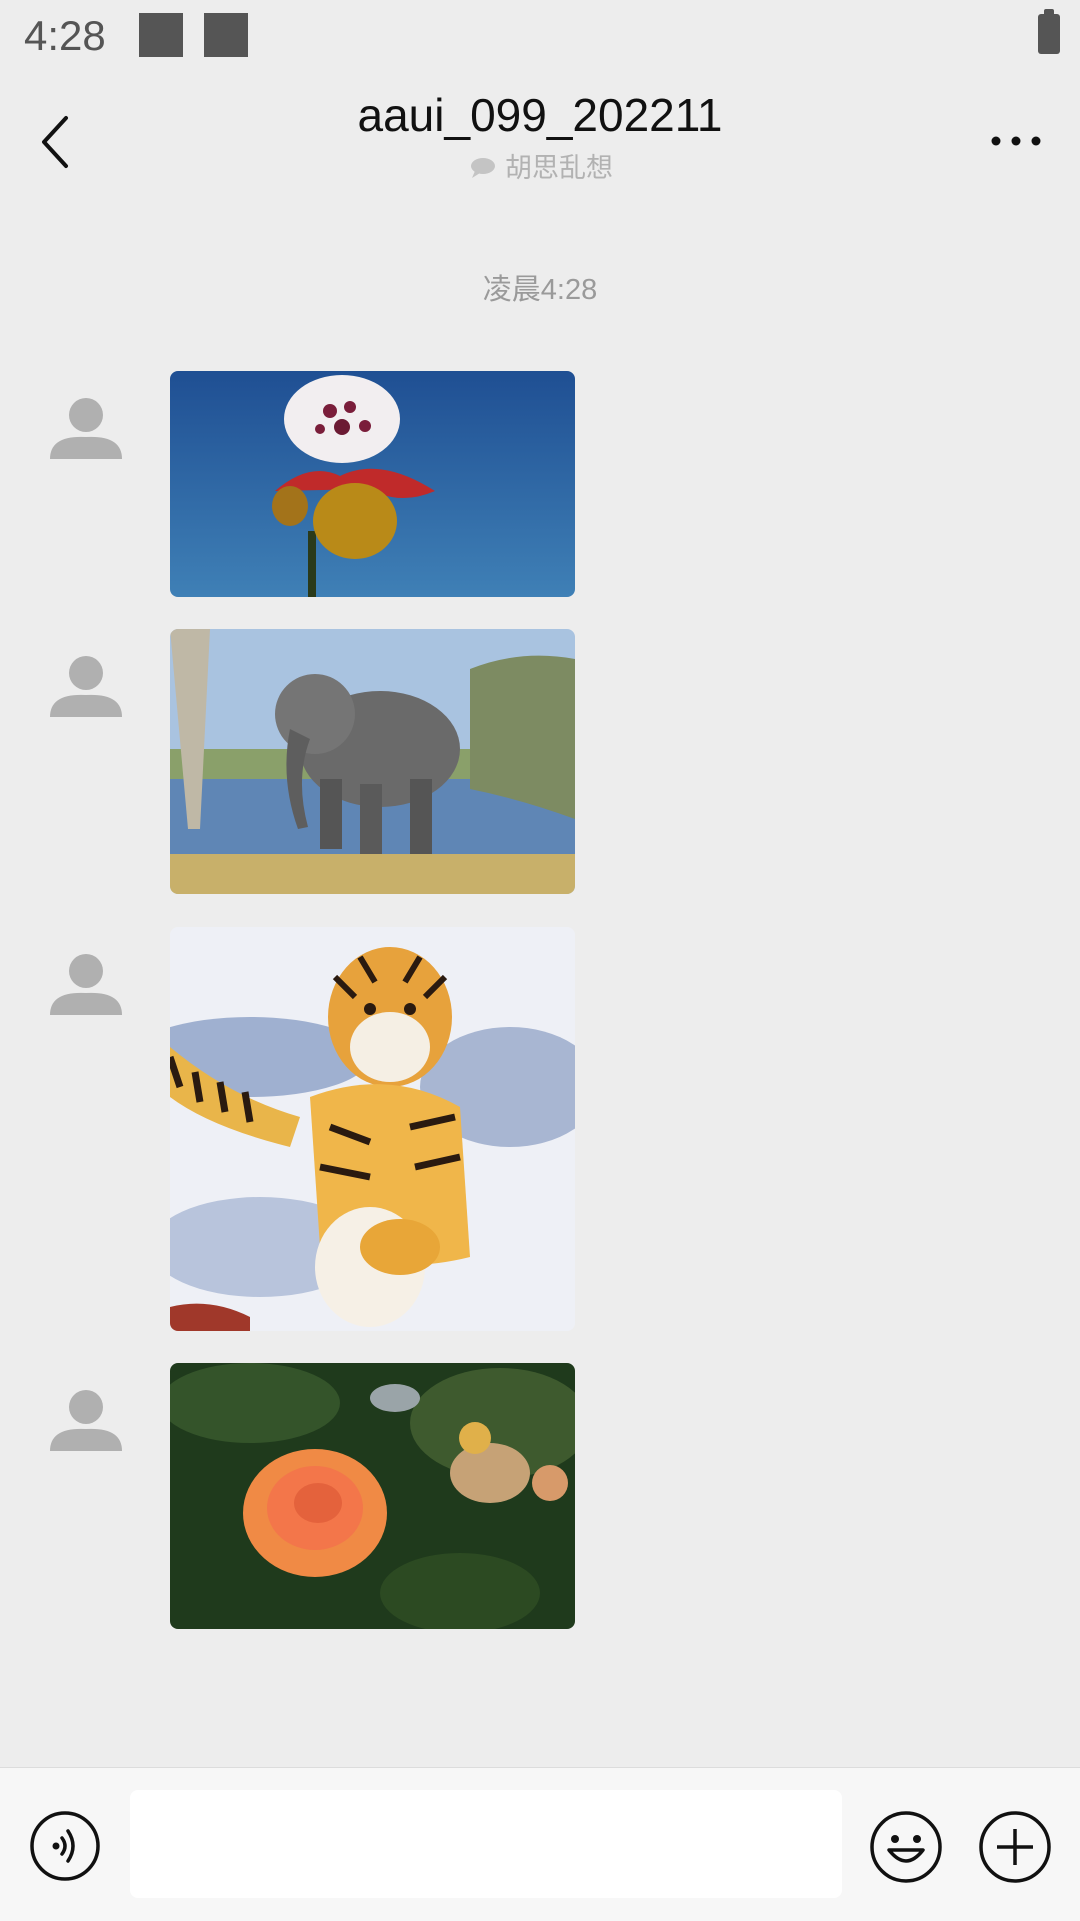 Image resolution: width=1080 pixels, height=1921 pixels. I want to click on more-functions-button, so click(1015, 1847).